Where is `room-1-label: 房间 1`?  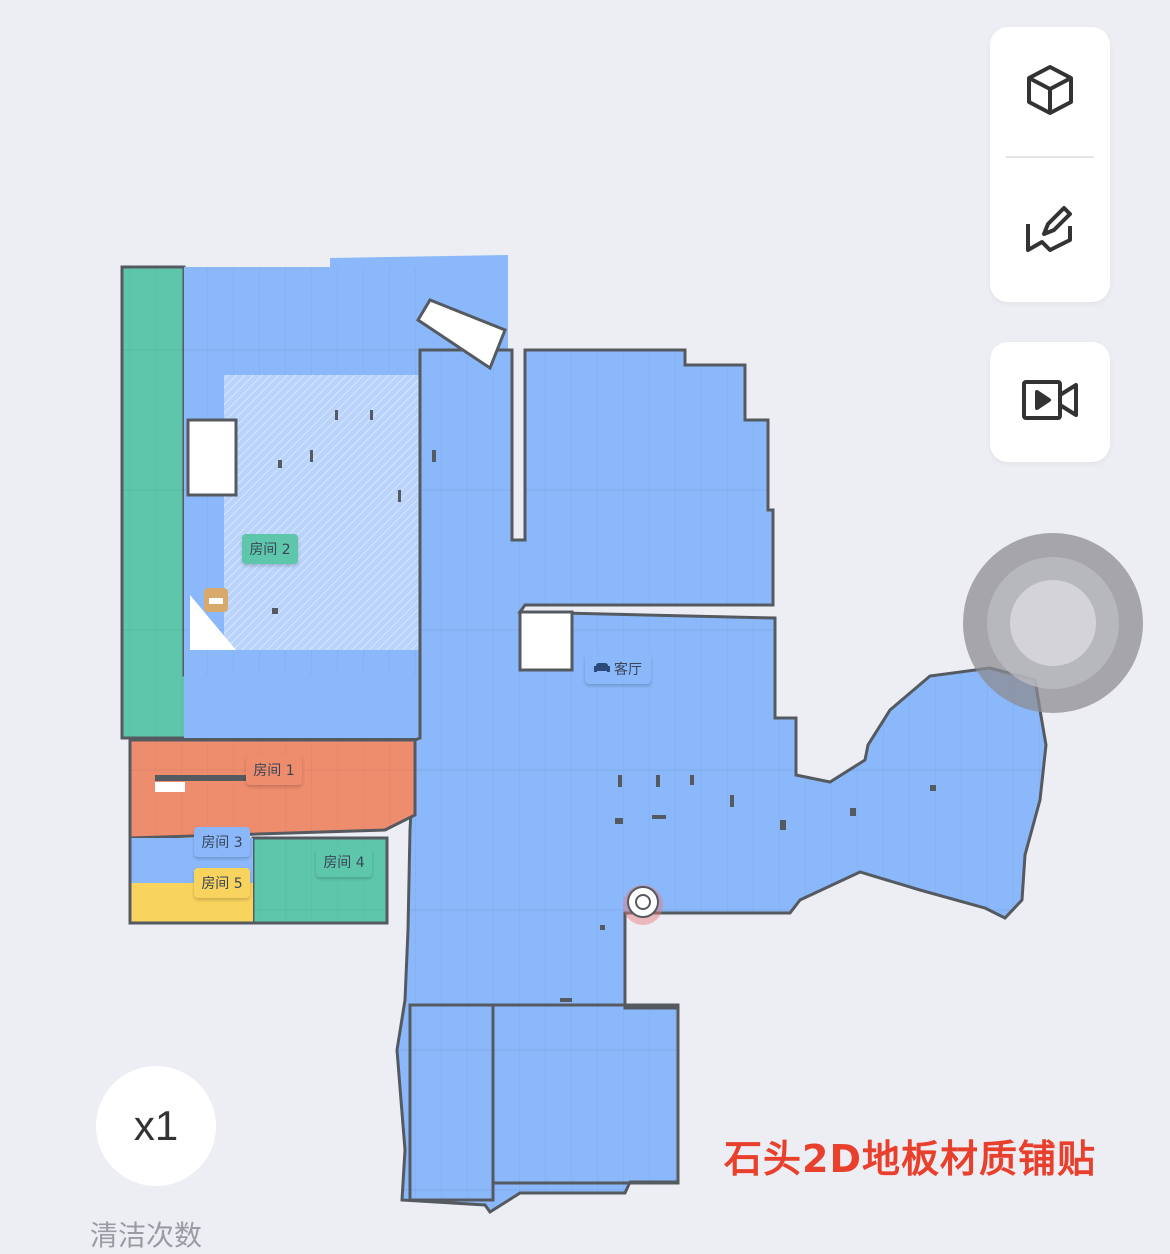
room-1-label: 房间 1 is located at coordinates (274, 770).